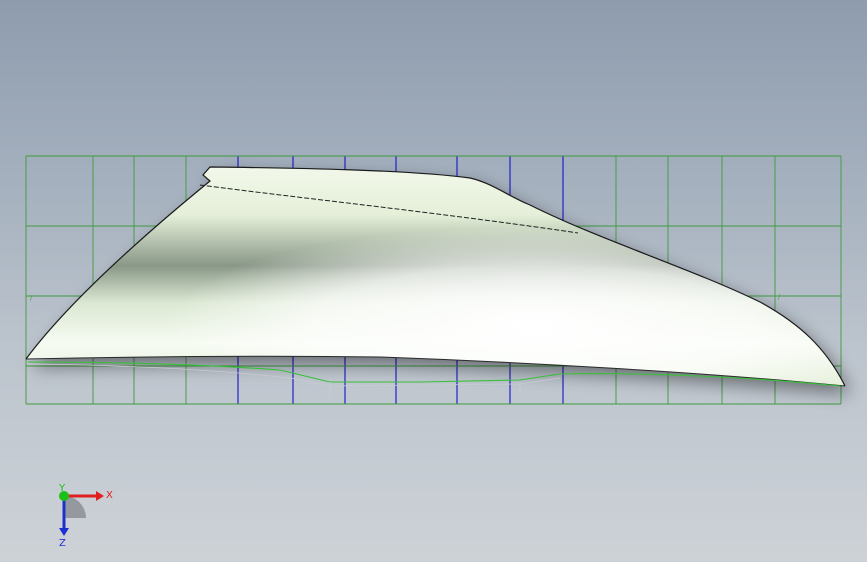  I want to click on y-axis-label: Y, so click(62, 488).